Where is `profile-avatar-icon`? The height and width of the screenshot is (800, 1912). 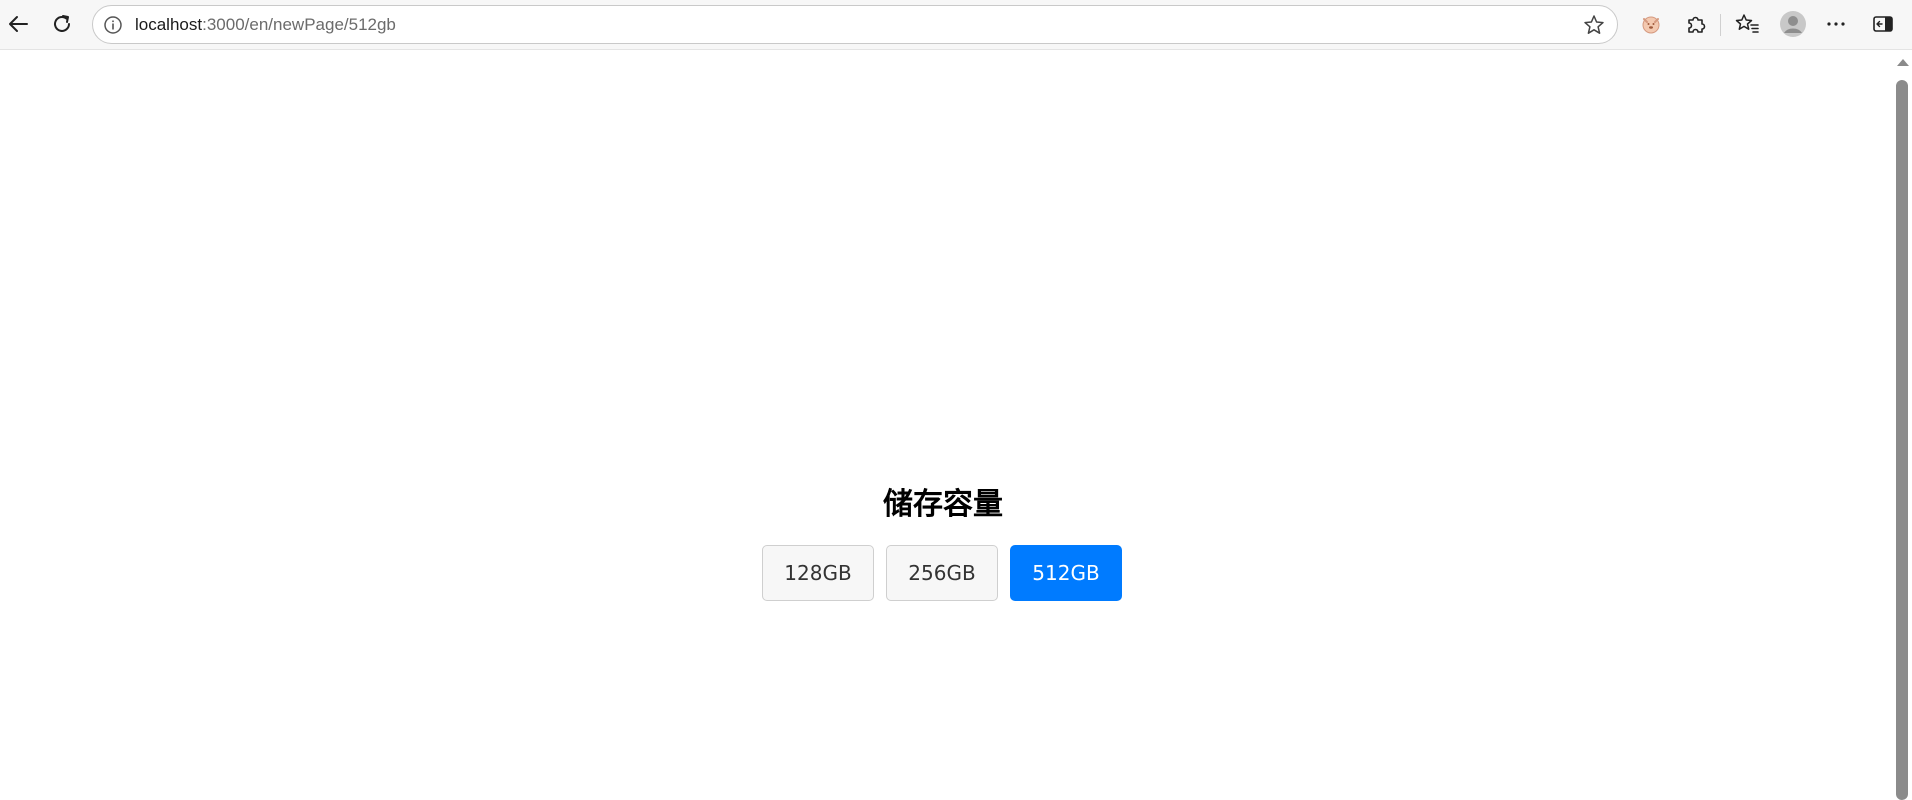
profile-avatar-icon is located at coordinates (1793, 24).